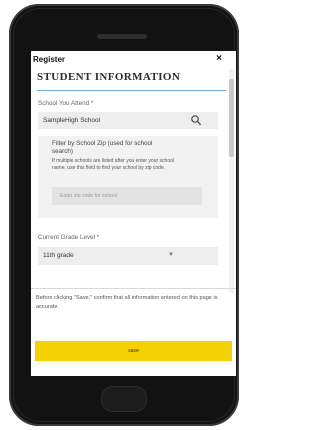  What do you see at coordinates (131, 90) in the screenshot?
I see `title-underline` at bounding box center [131, 90].